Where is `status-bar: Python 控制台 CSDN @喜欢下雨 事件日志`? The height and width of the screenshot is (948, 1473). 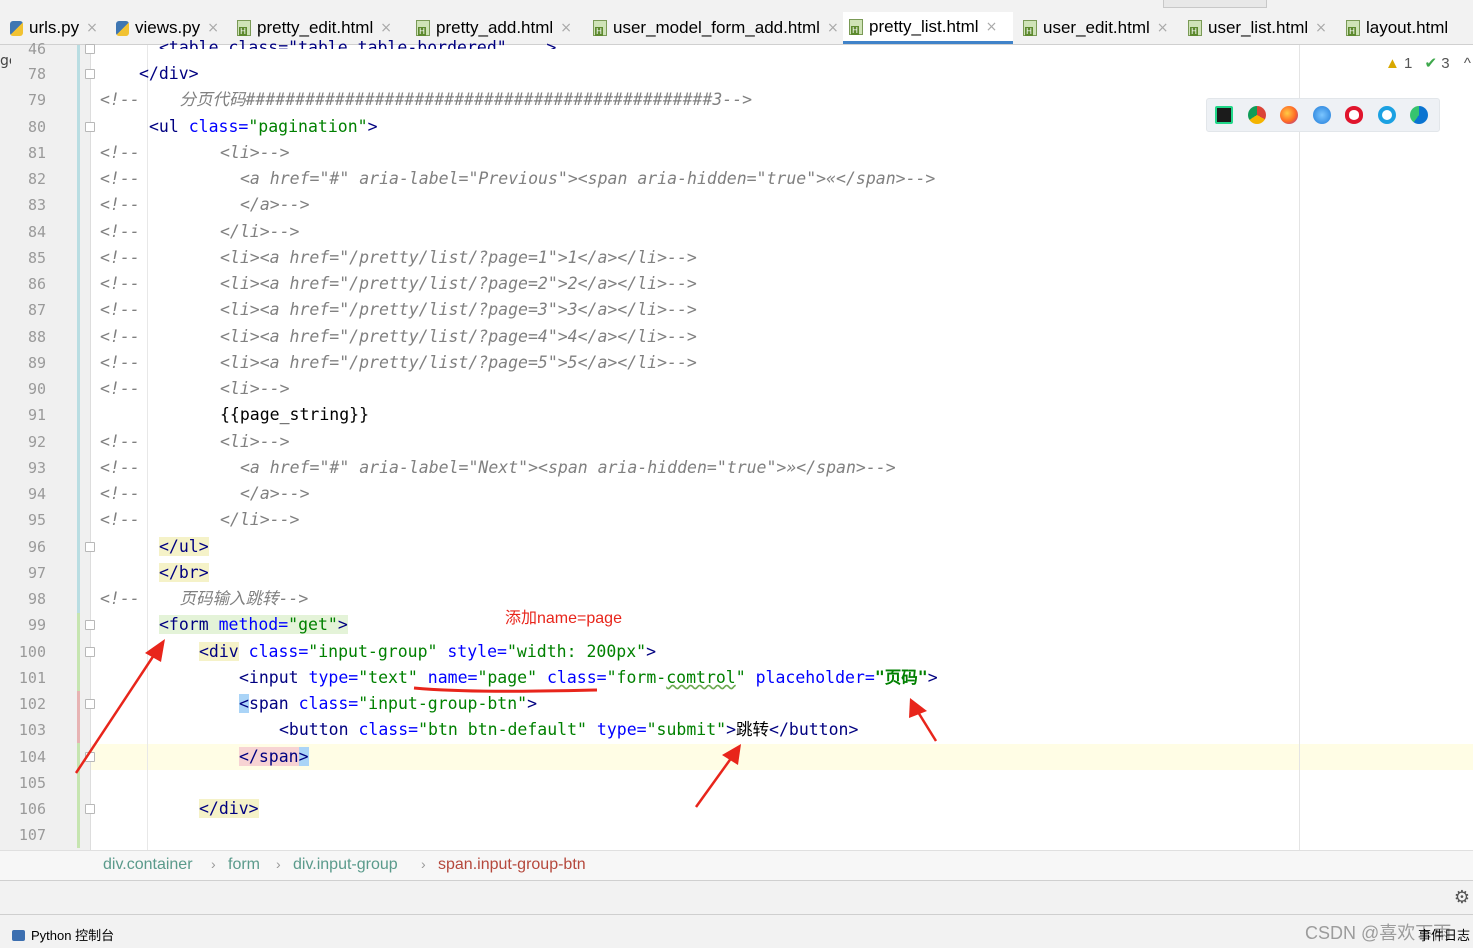
status-bar: Python 控制台 CSDN @喜欢下雨 事件日志 is located at coordinates (736, 931).